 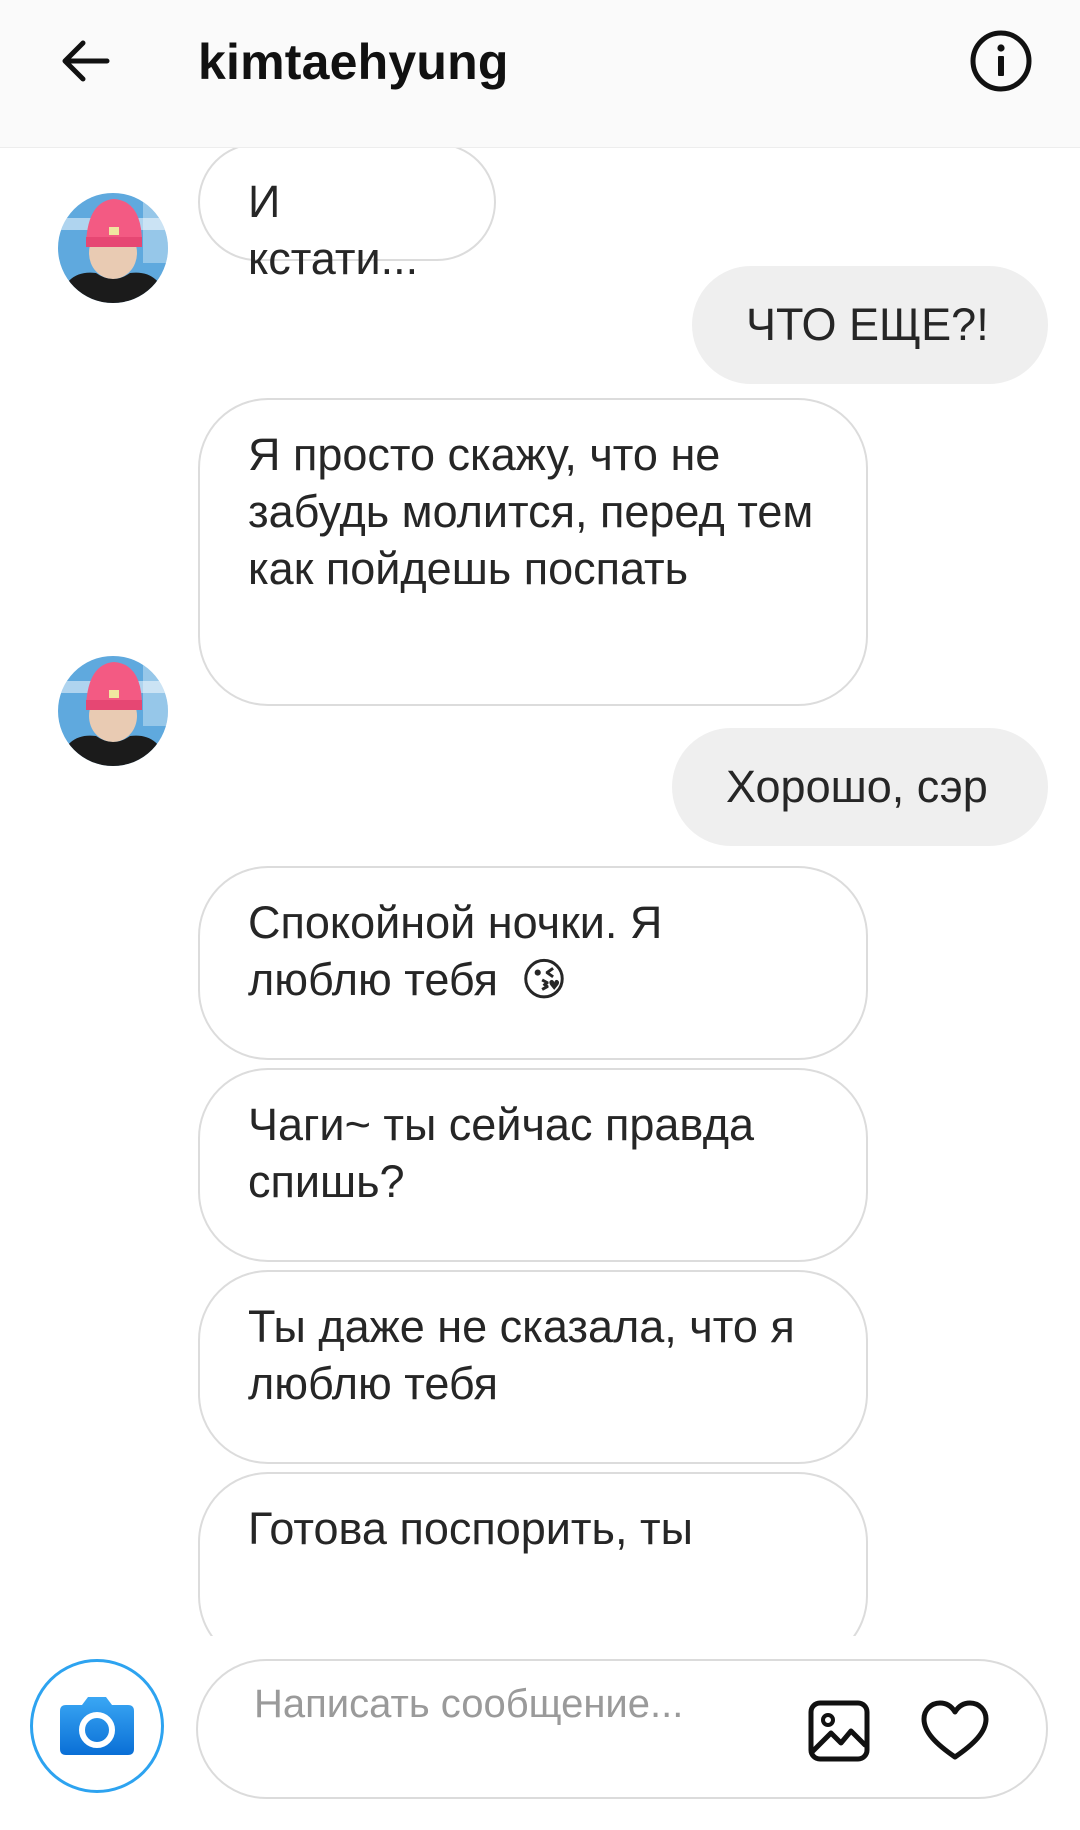 I want to click on message-bubble-outgoing: Хорошо, сэр, so click(x=860, y=787).